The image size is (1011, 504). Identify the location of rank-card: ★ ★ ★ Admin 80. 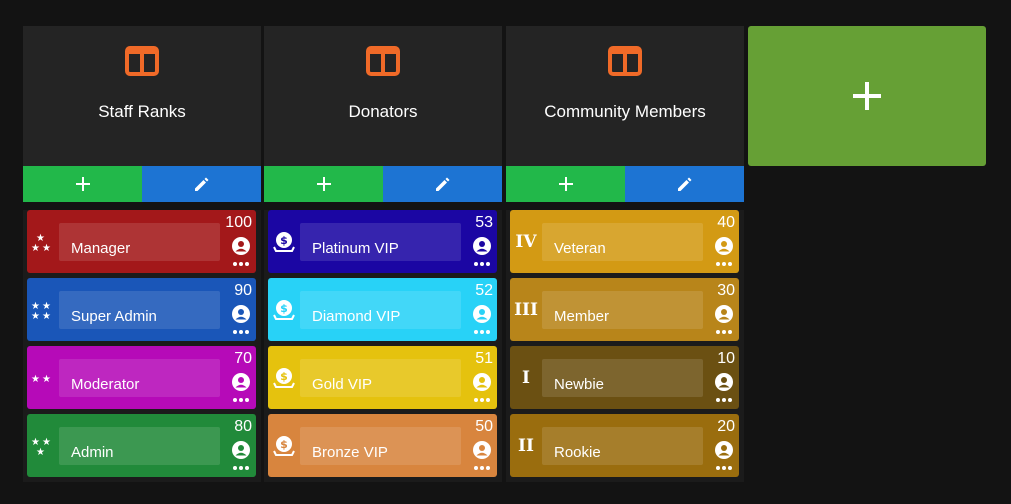
(141, 445).